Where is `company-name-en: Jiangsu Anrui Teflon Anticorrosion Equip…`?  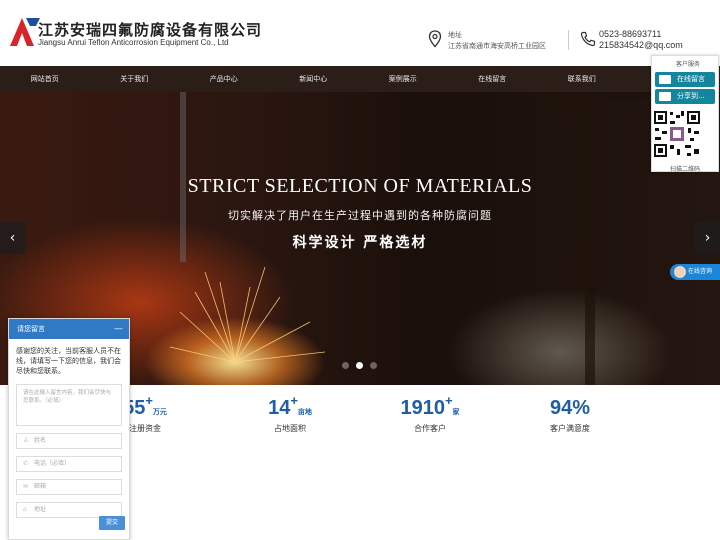 company-name-en: Jiangsu Anrui Teflon Anticorrosion Equip… is located at coordinates (133, 42).